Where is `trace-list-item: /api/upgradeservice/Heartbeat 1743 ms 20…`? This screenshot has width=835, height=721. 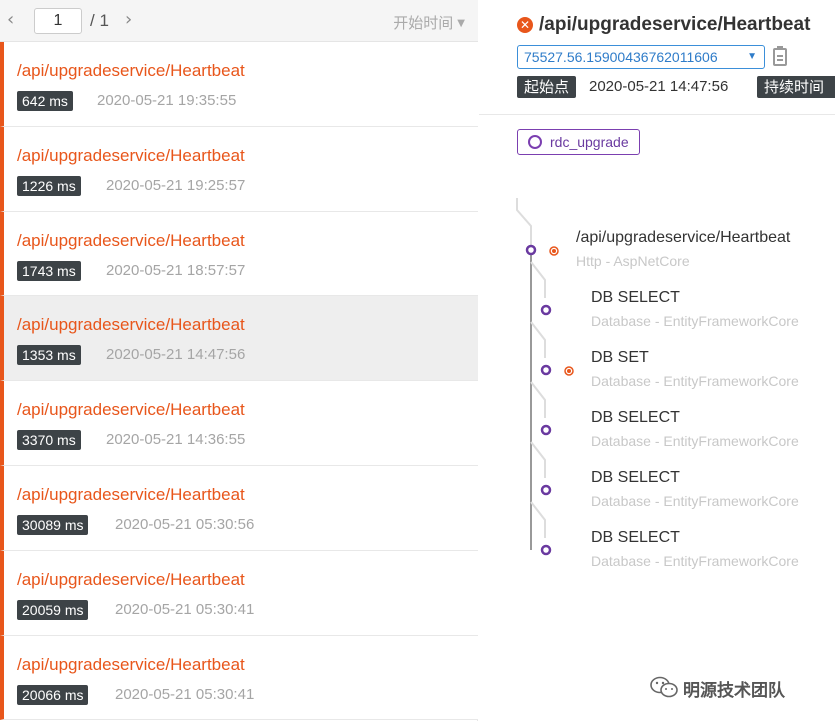 trace-list-item: /api/upgradeservice/Heartbeat 1743 ms 20… is located at coordinates (239, 254).